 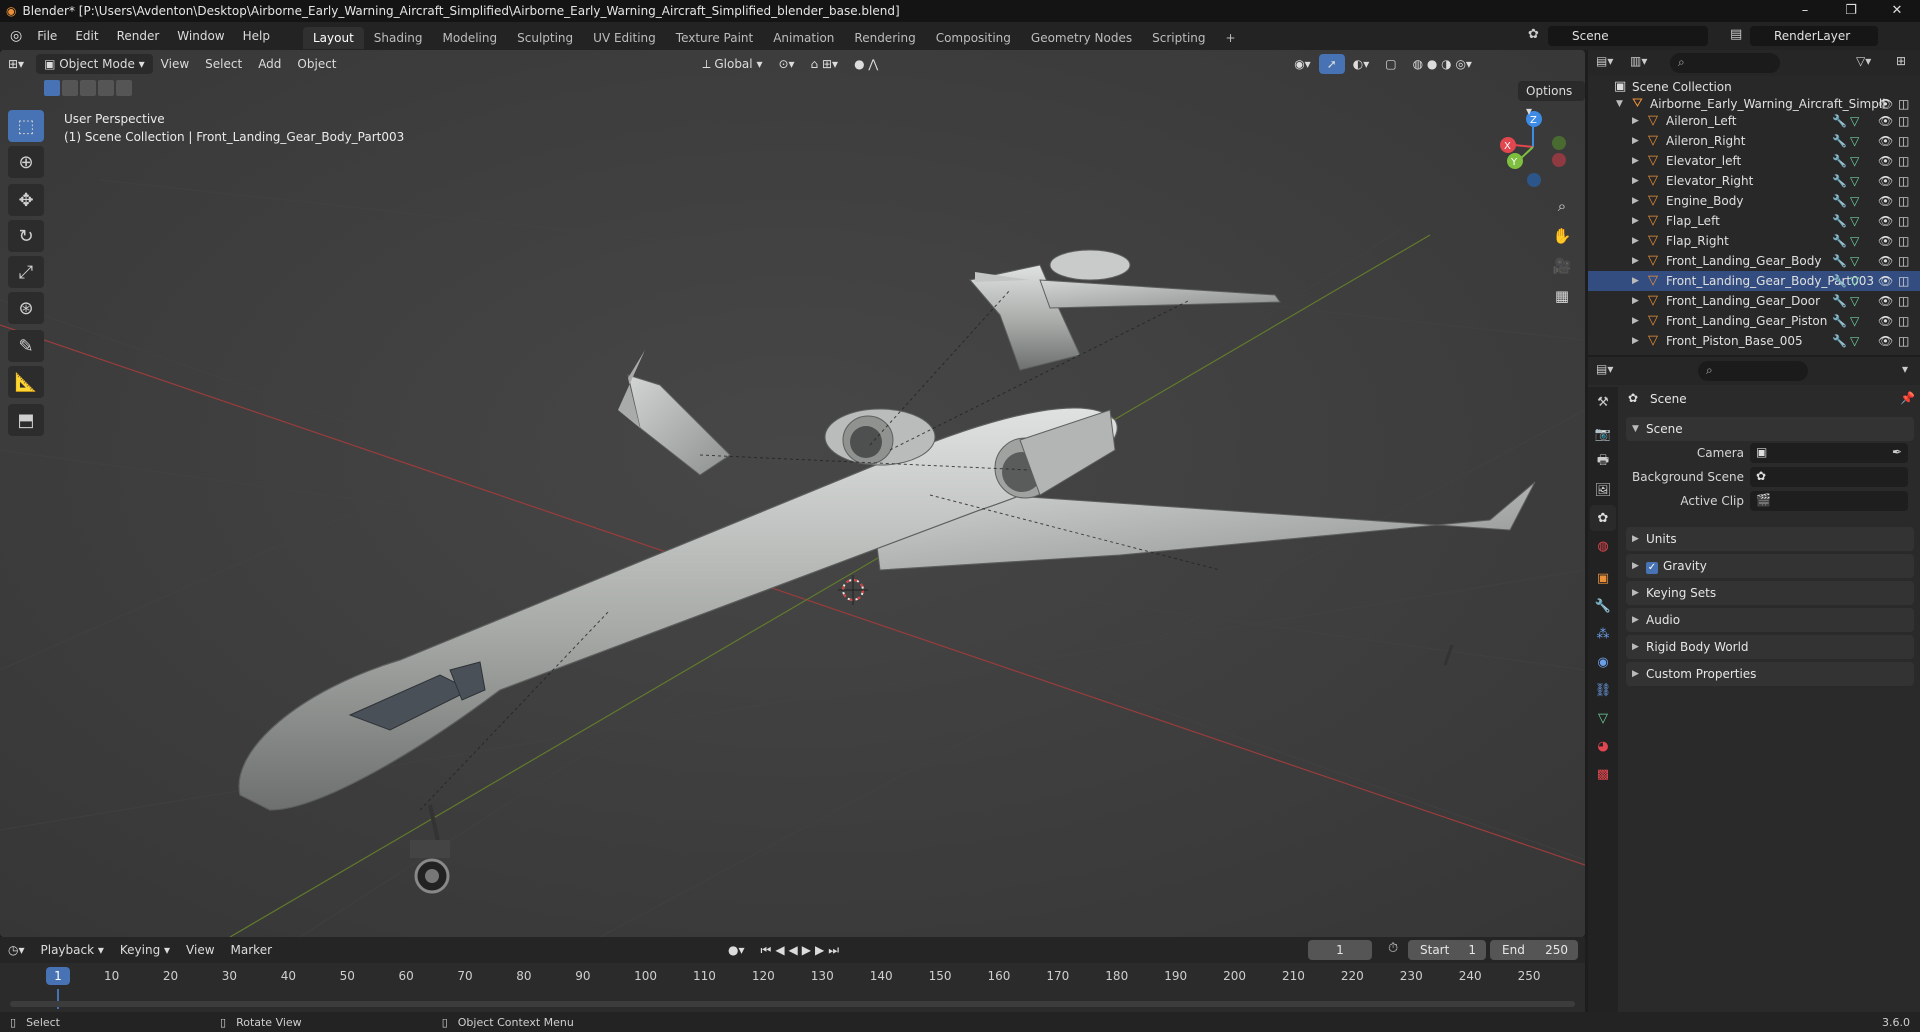 I want to click on overlay-icon: ◐▾, so click(x=1361, y=64).